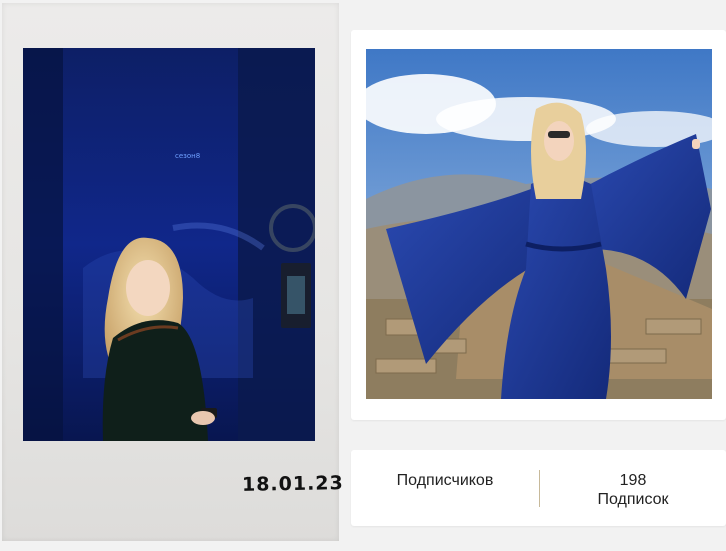 The width and height of the screenshot is (726, 551). Describe the element at coordinates (633, 480) in the screenshot. I see `following-count: 198` at that location.